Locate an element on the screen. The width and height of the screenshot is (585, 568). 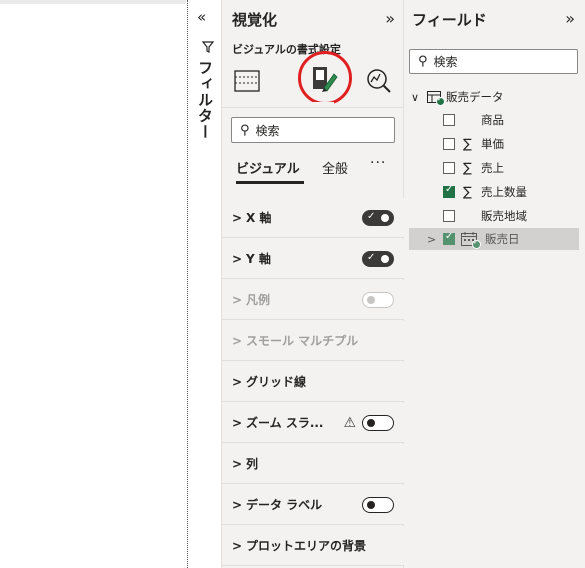
collapse-visualizations-icon: » is located at coordinates (390, 18).